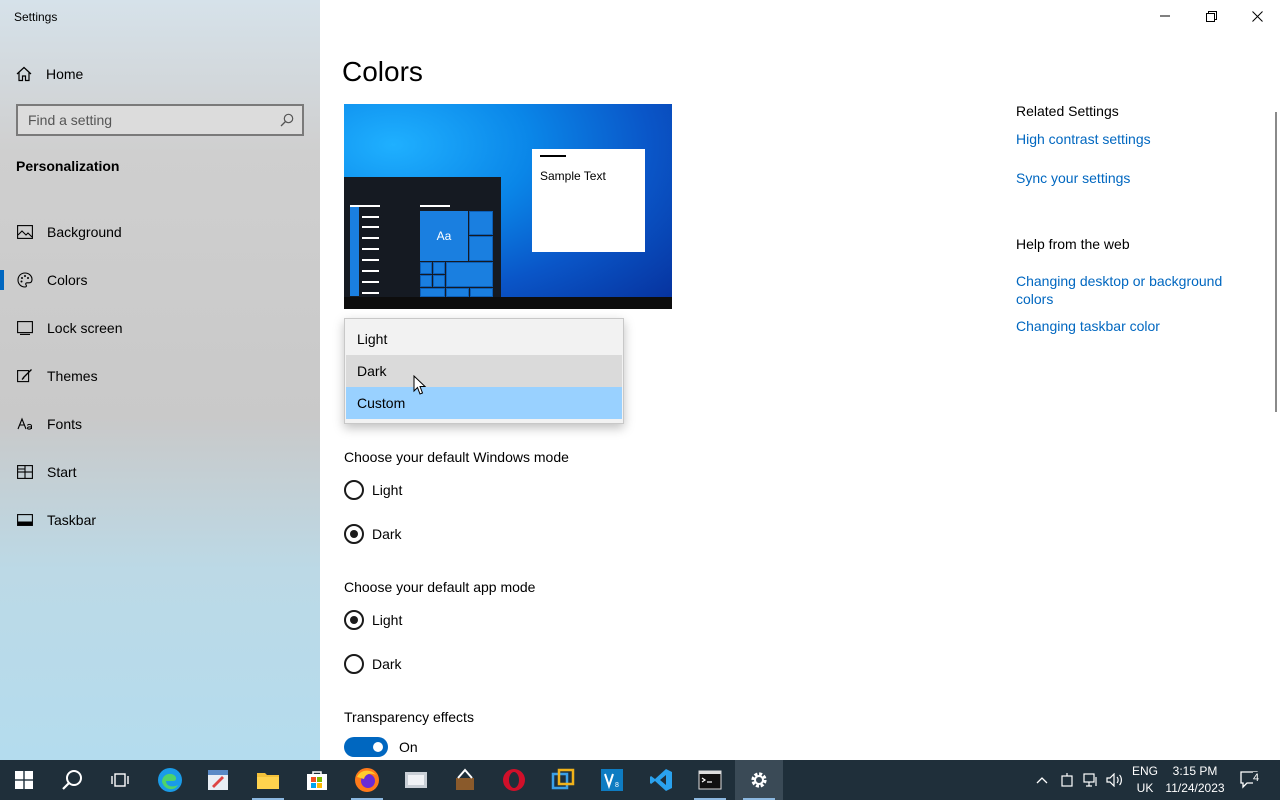 Image resolution: width=1280 pixels, height=800 pixels. What do you see at coordinates (1131, 178) in the screenshot?
I see `sync-settings-link: Sync your settings` at bounding box center [1131, 178].